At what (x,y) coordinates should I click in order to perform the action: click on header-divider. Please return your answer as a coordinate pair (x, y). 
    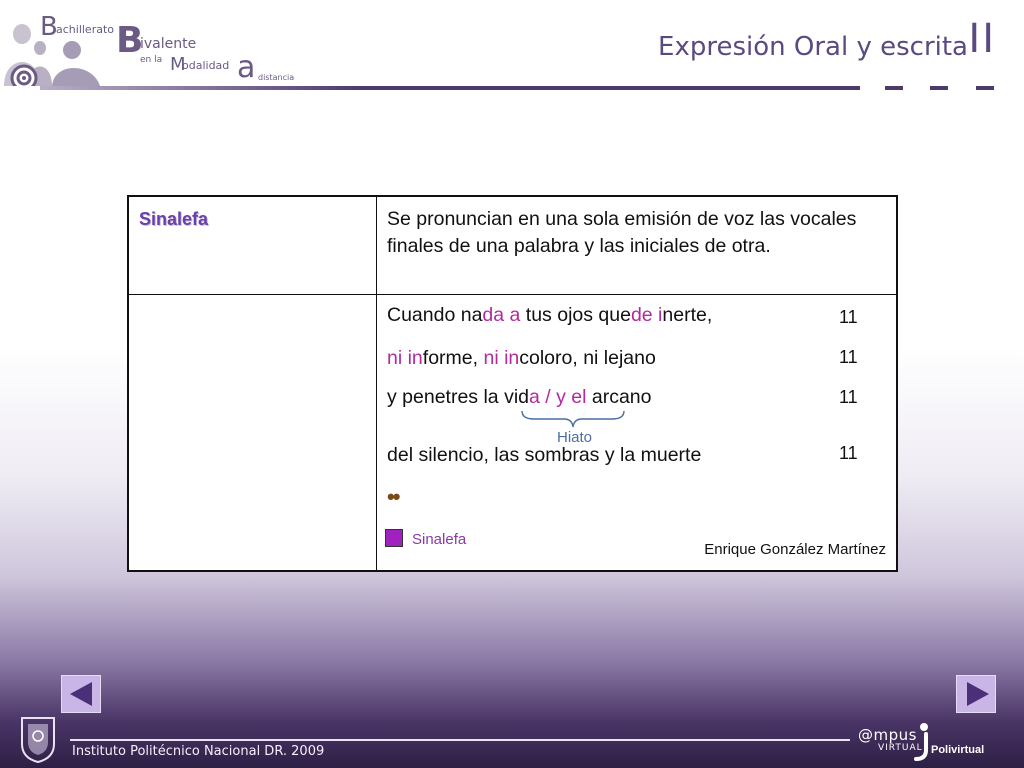
    Looking at the image, I should click on (450, 88).